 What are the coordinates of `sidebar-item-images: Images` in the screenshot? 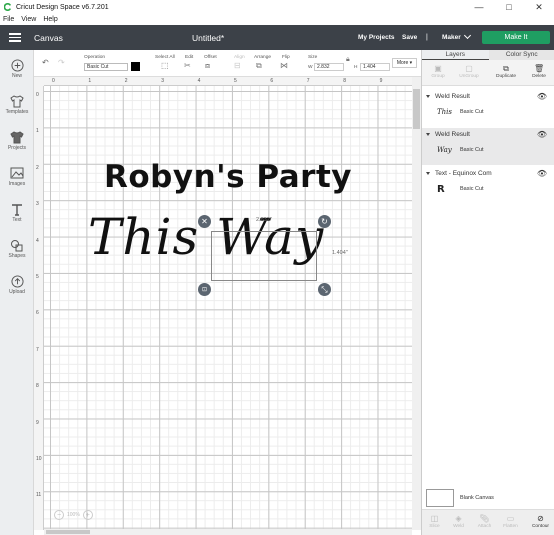 It's located at (17, 176).